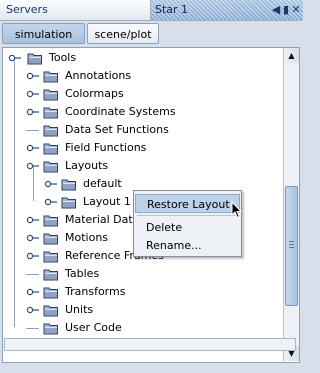 Image resolution: width=320 pixels, height=373 pixels. What do you see at coordinates (143, 166) in the screenshot?
I see `tree-item-layouts: Layouts` at bounding box center [143, 166].